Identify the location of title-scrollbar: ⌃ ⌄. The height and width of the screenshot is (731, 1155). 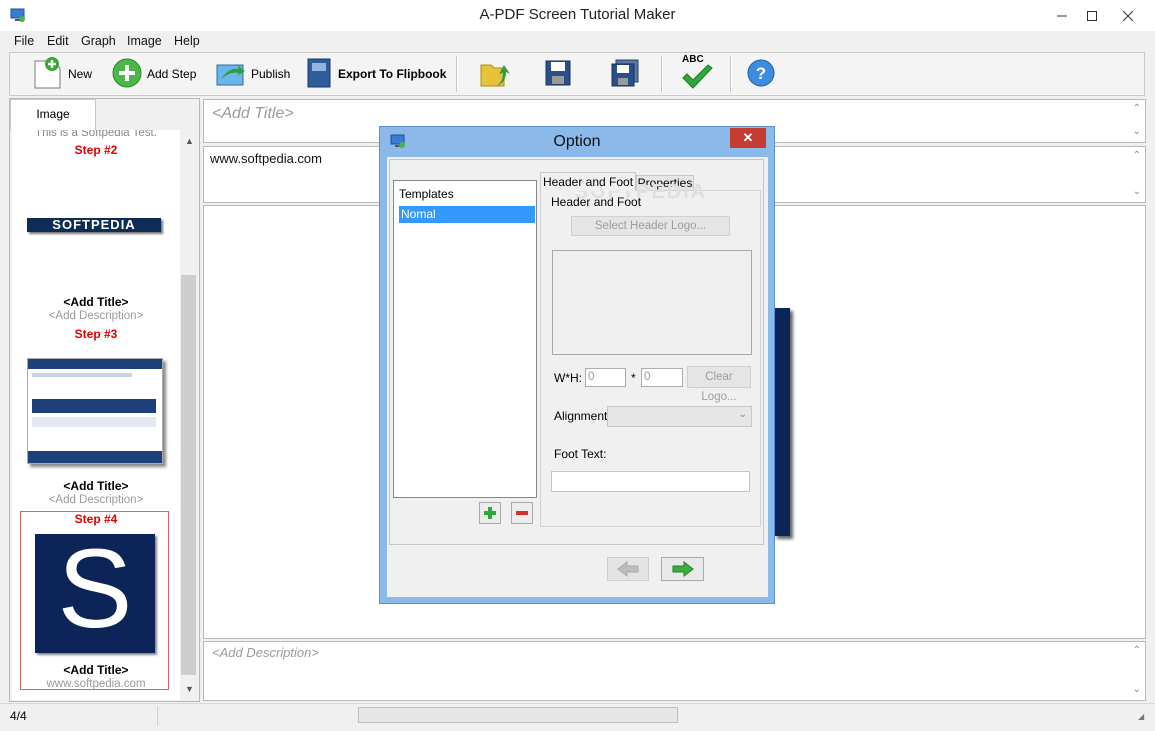
(1136, 121).